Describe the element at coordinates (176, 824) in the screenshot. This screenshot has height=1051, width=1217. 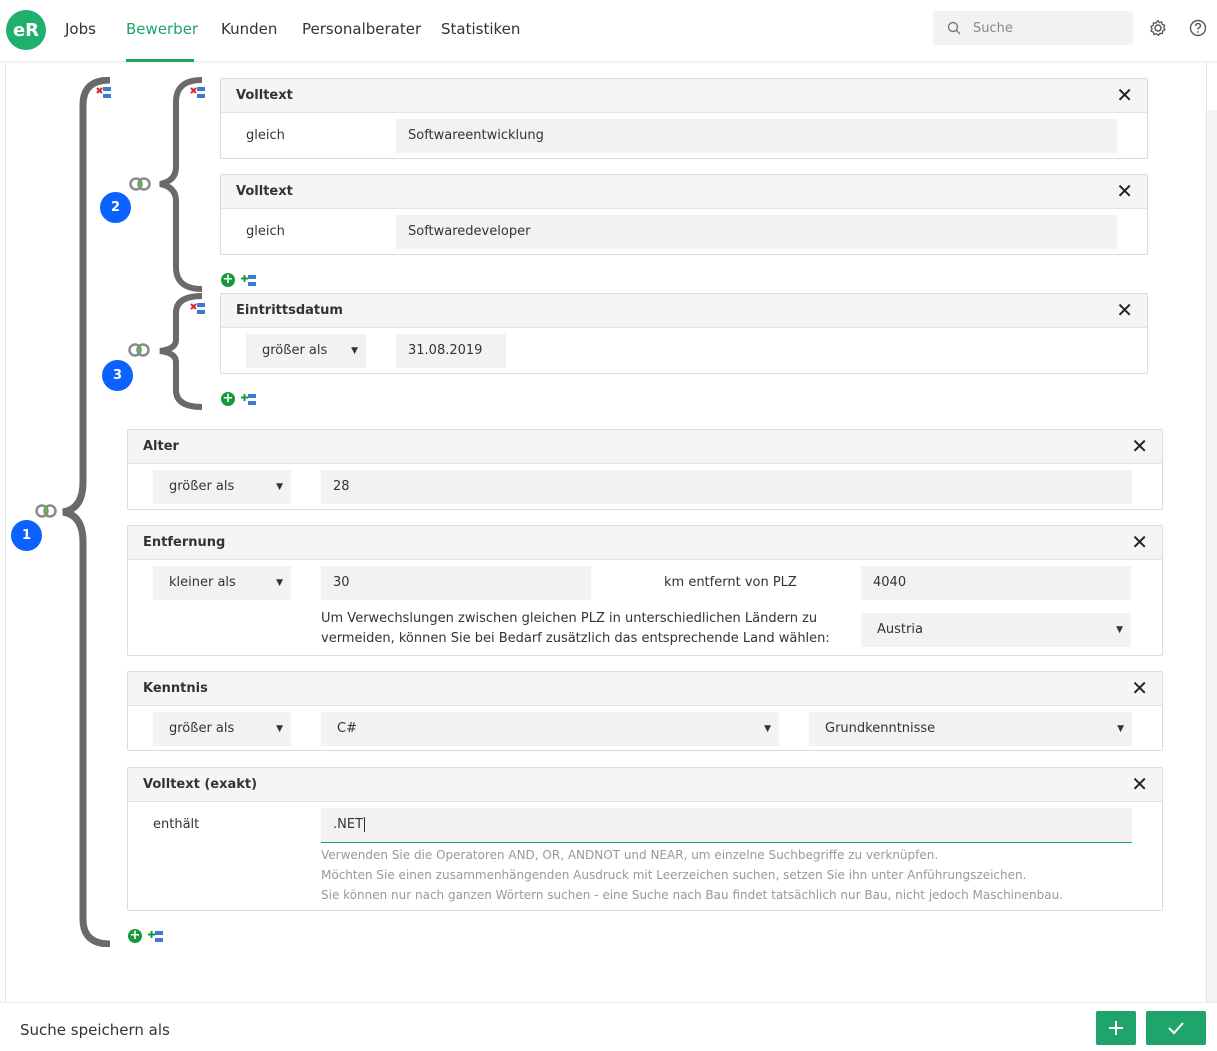
I see `operator-label: enthält` at that location.